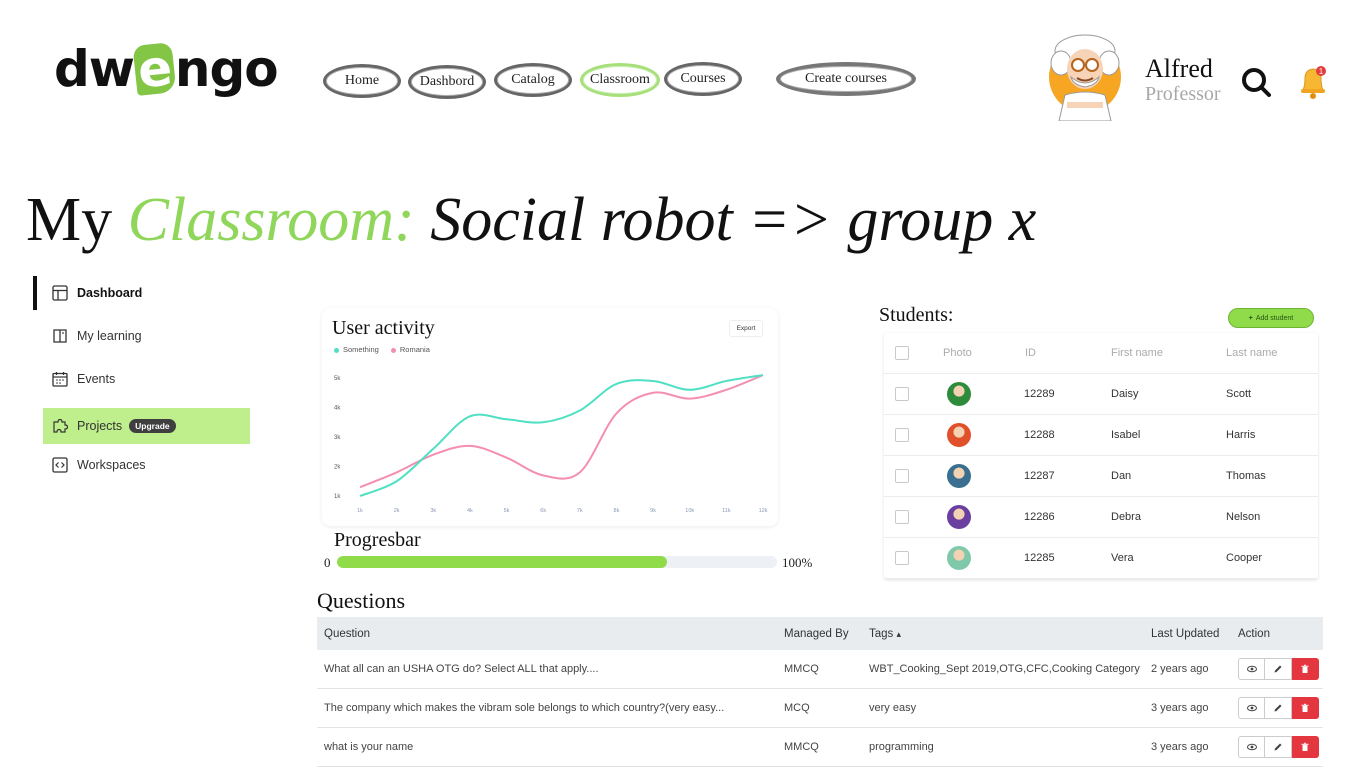 The image size is (1366, 768). What do you see at coordinates (368, 747) in the screenshot?
I see `question-text: what is your name` at bounding box center [368, 747].